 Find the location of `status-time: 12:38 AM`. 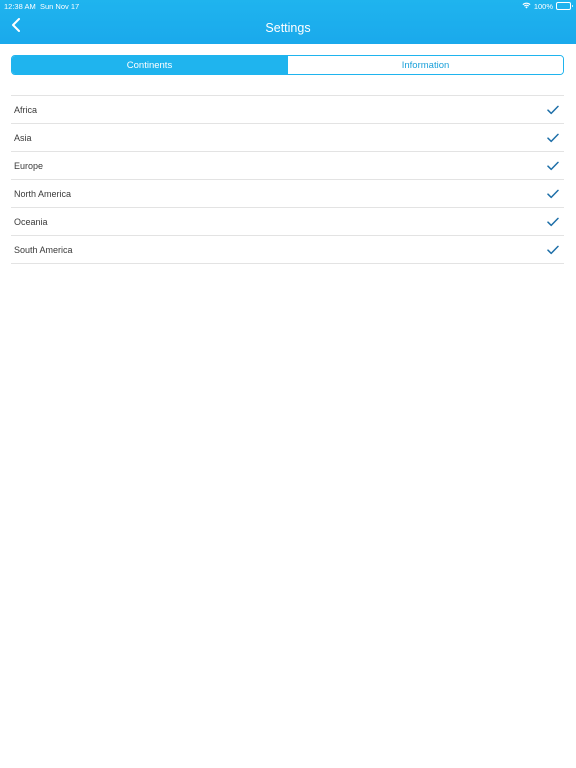

status-time: 12:38 AM is located at coordinates (20, 6).